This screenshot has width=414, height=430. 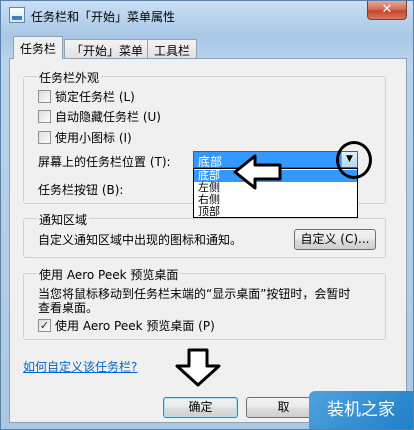 I want to click on down-arrow-annotation-icon, so click(x=198, y=367).